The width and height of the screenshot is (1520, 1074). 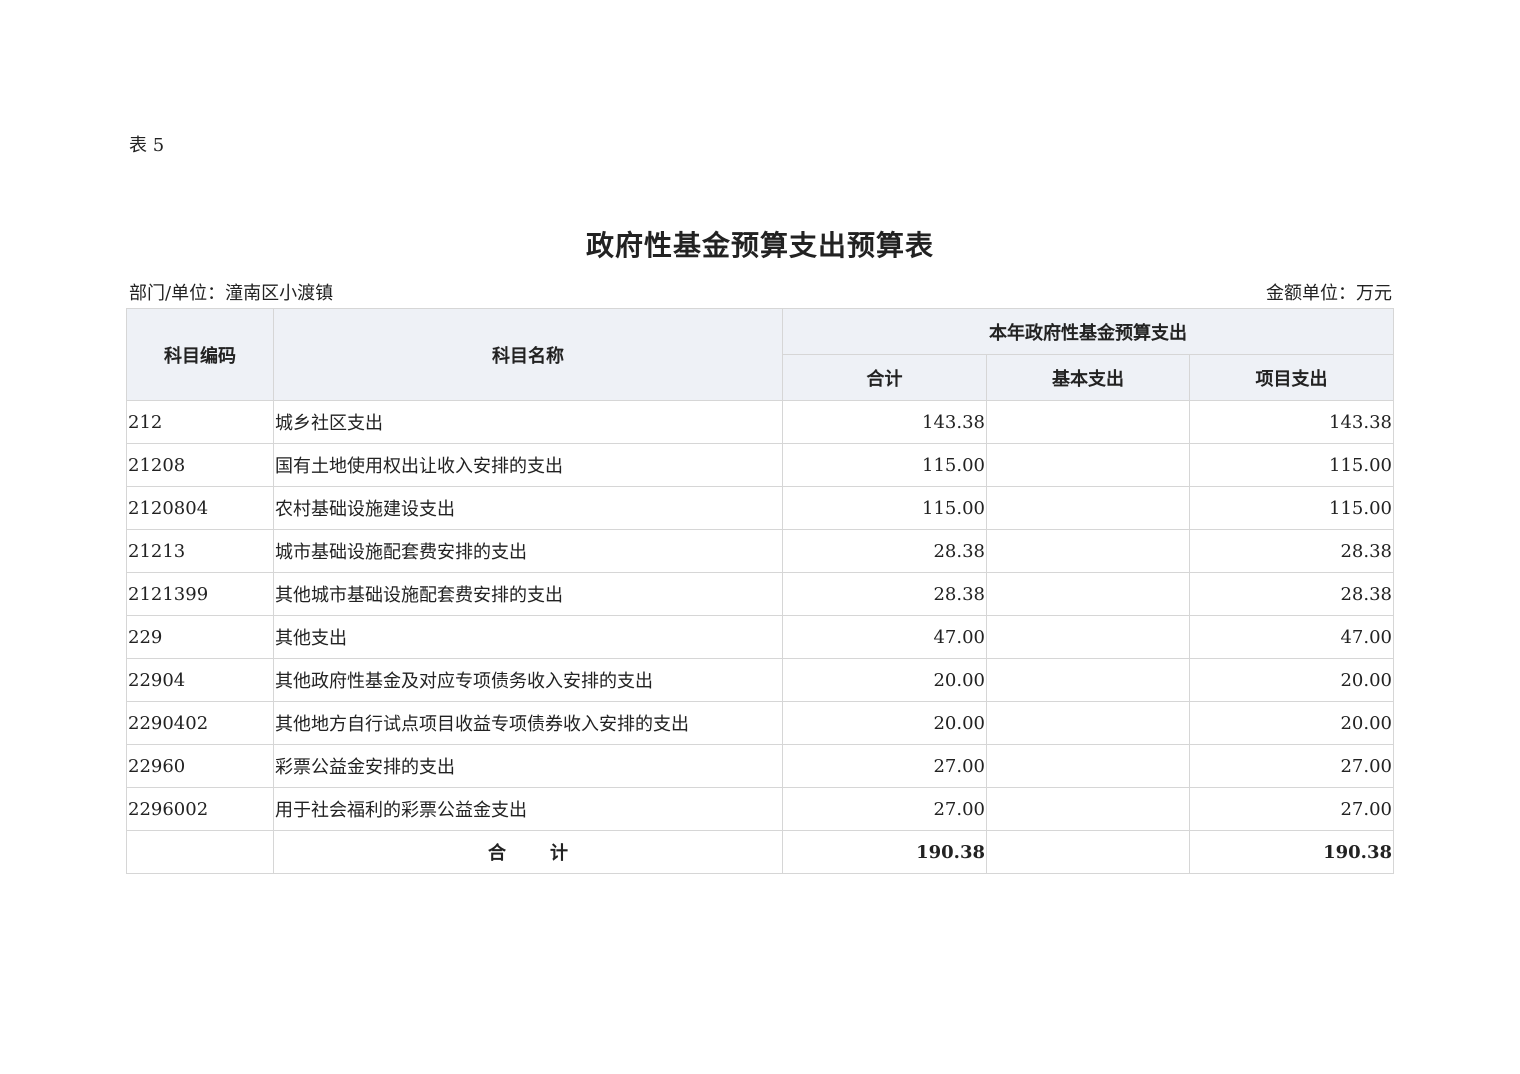 What do you see at coordinates (528, 766) in the screenshot?
I see `cell-name: 彩票公益金安排的支出` at bounding box center [528, 766].